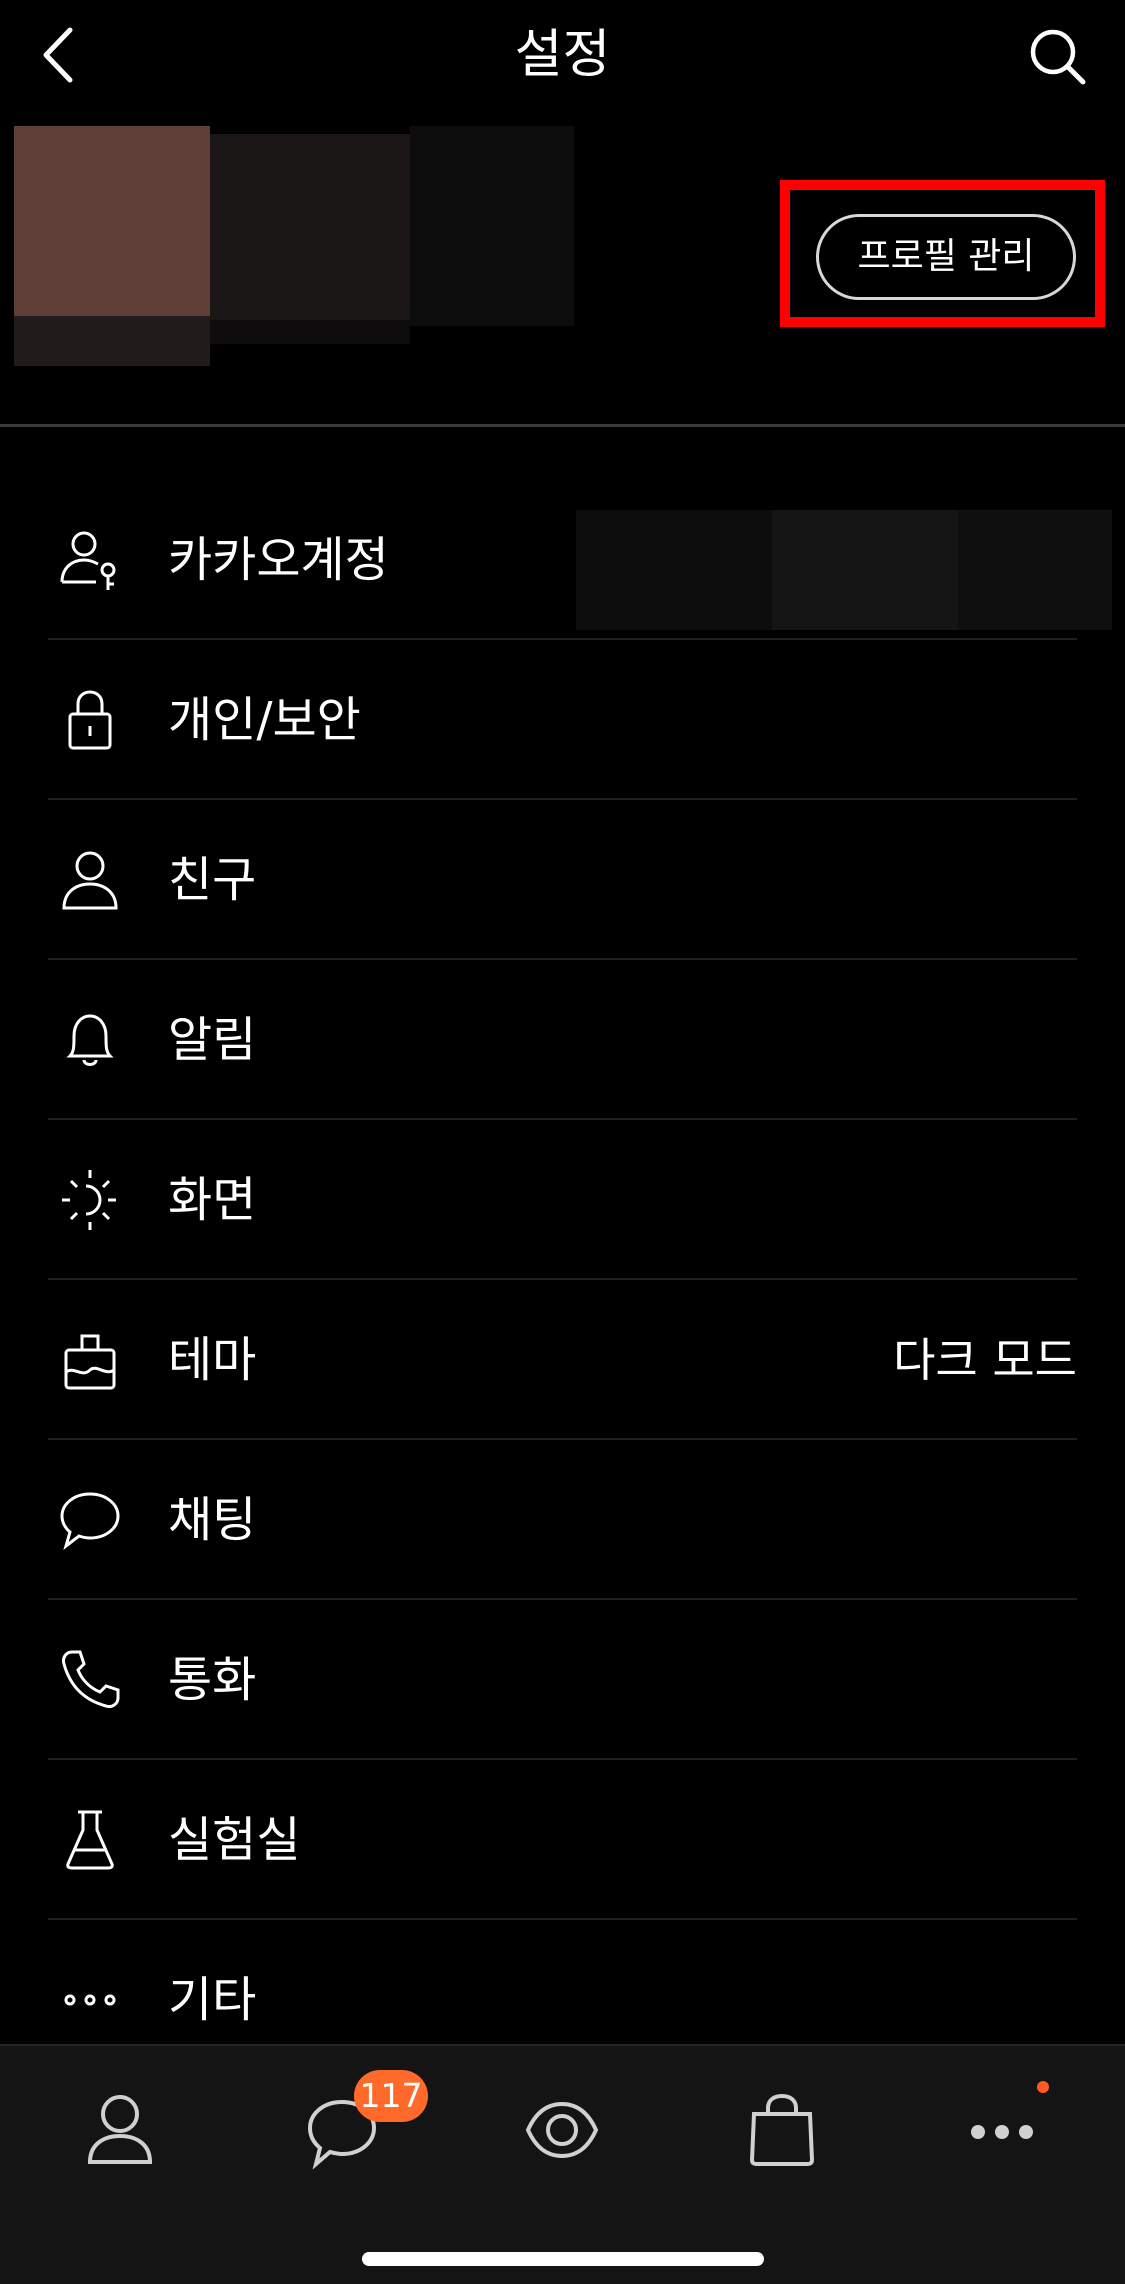 This screenshot has height=2284, width=1125. I want to click on page-title: 설정, so click(562, 55).